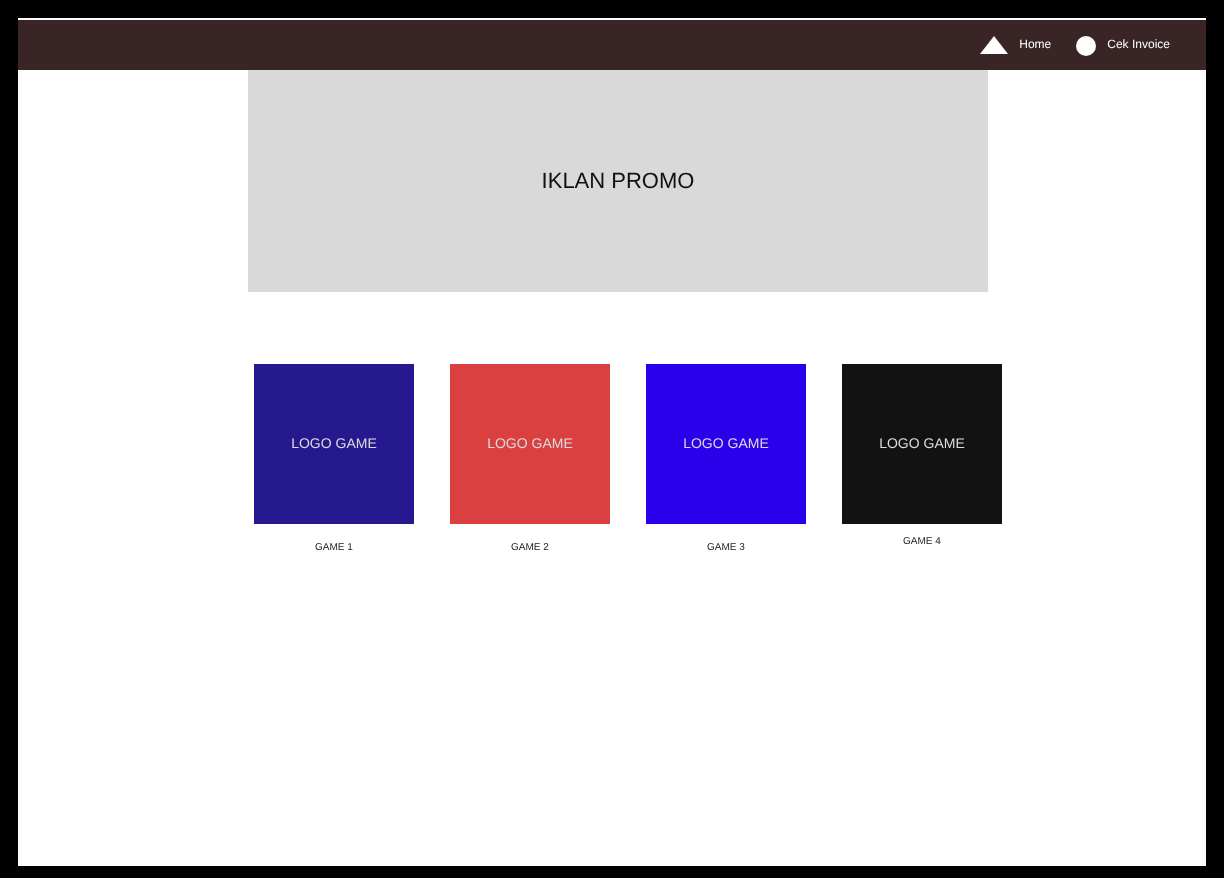 The image size is (1224, 878). I want to click on triangle-icon, so click(993, 45).